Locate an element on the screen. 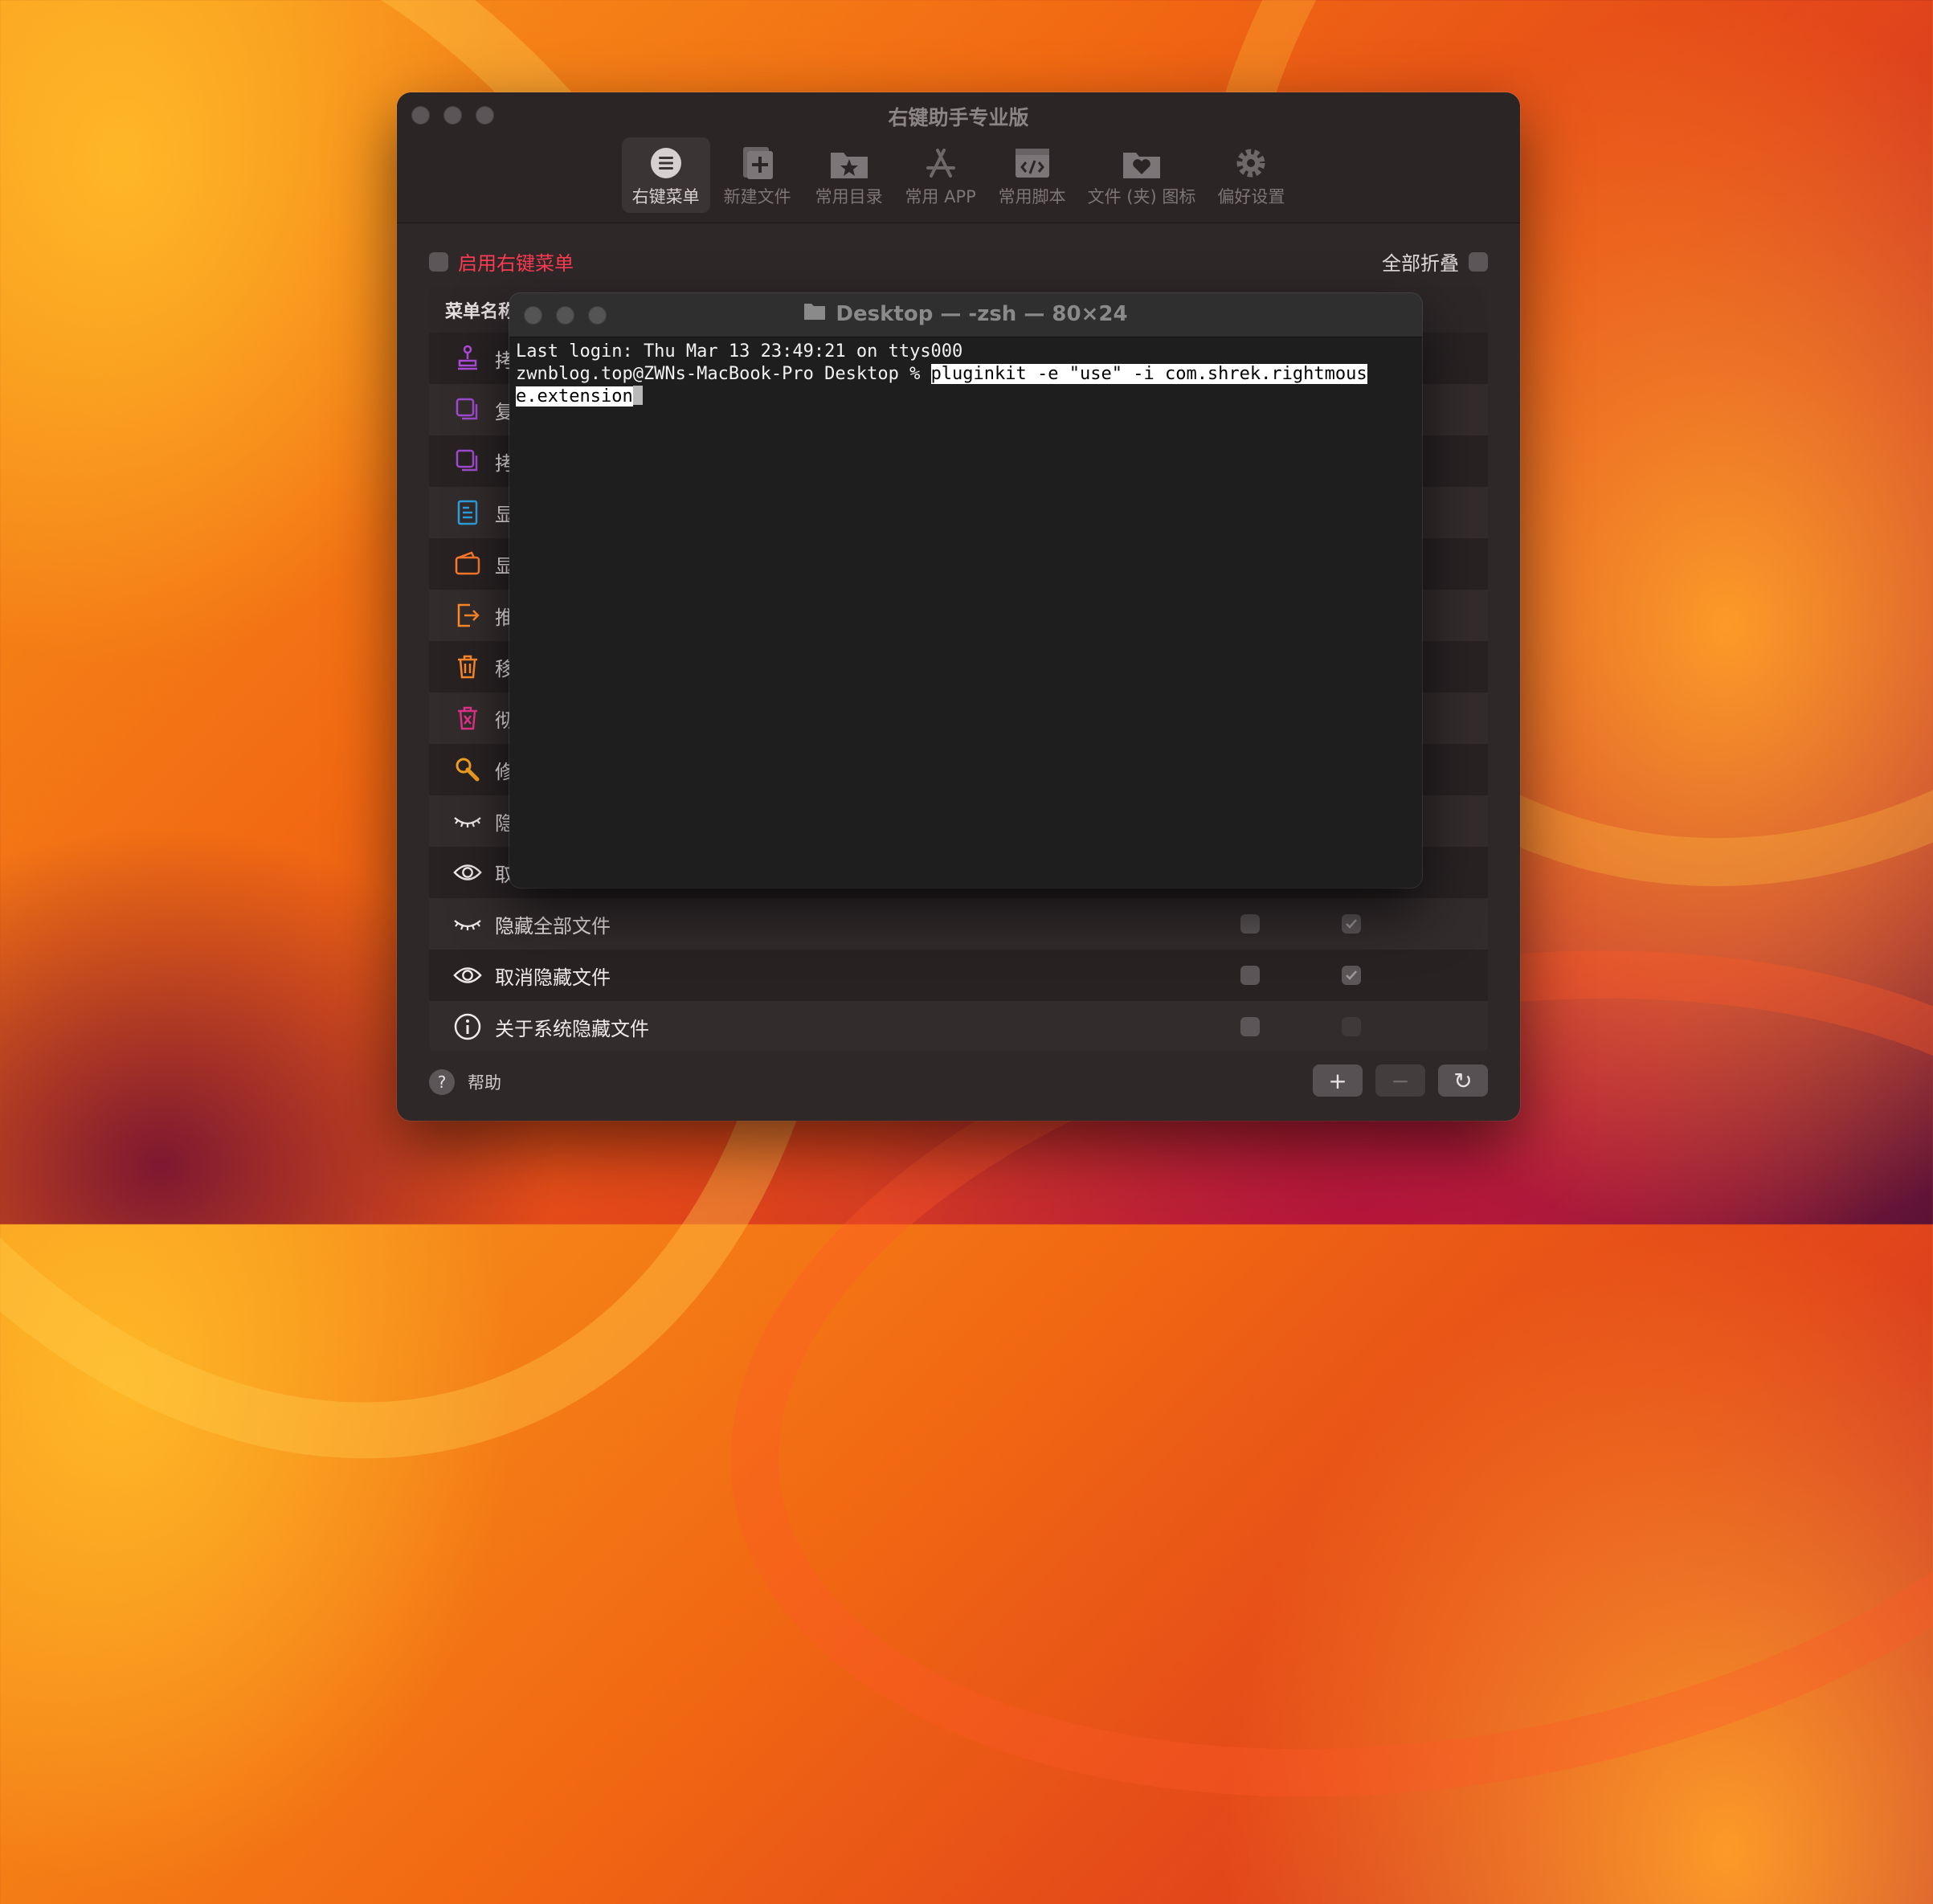  table-row: 取消隐藏文件 is located at coordinates (958, 975).